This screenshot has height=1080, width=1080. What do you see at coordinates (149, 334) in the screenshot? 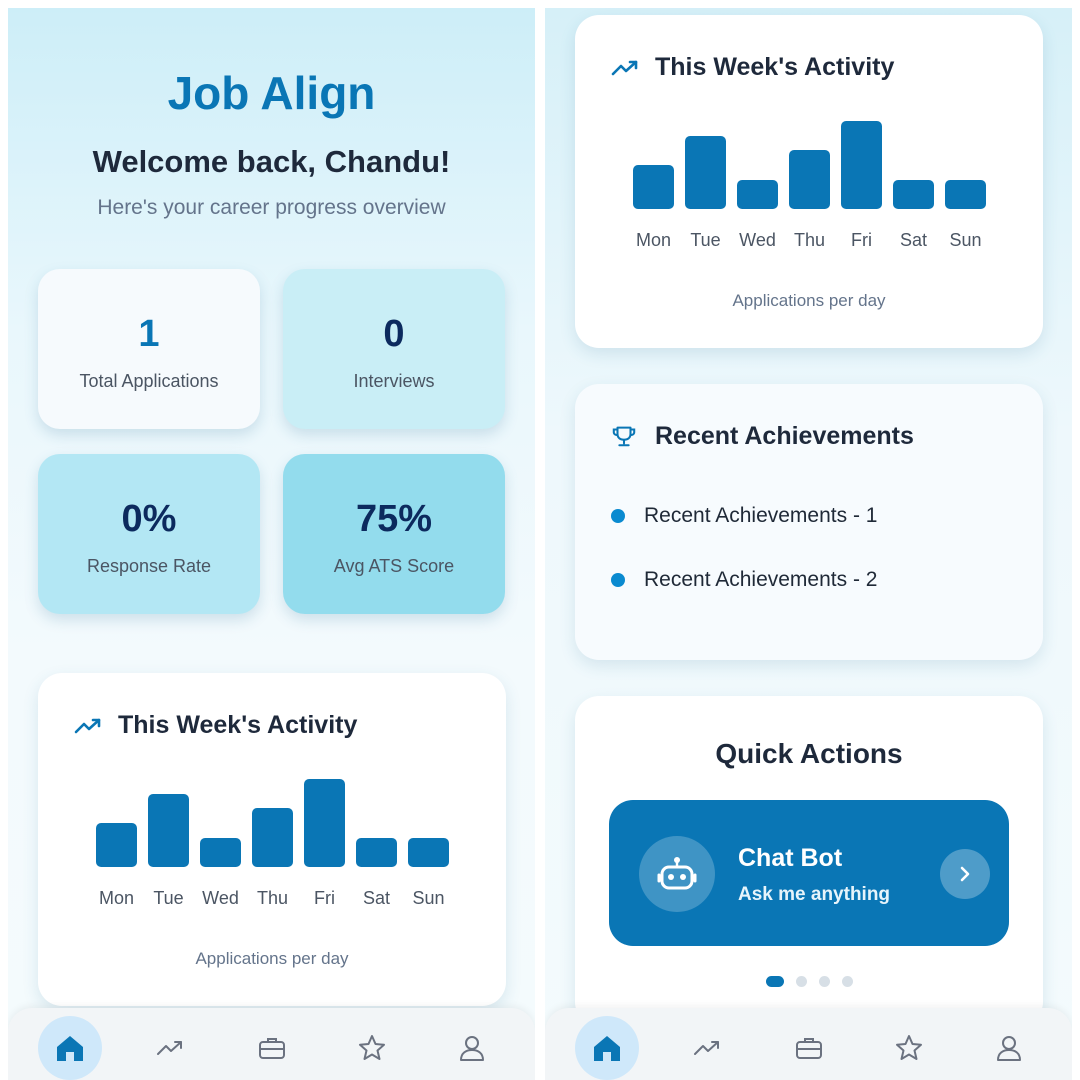
I see `stat-value: 1` at bounding box center [149, 334].